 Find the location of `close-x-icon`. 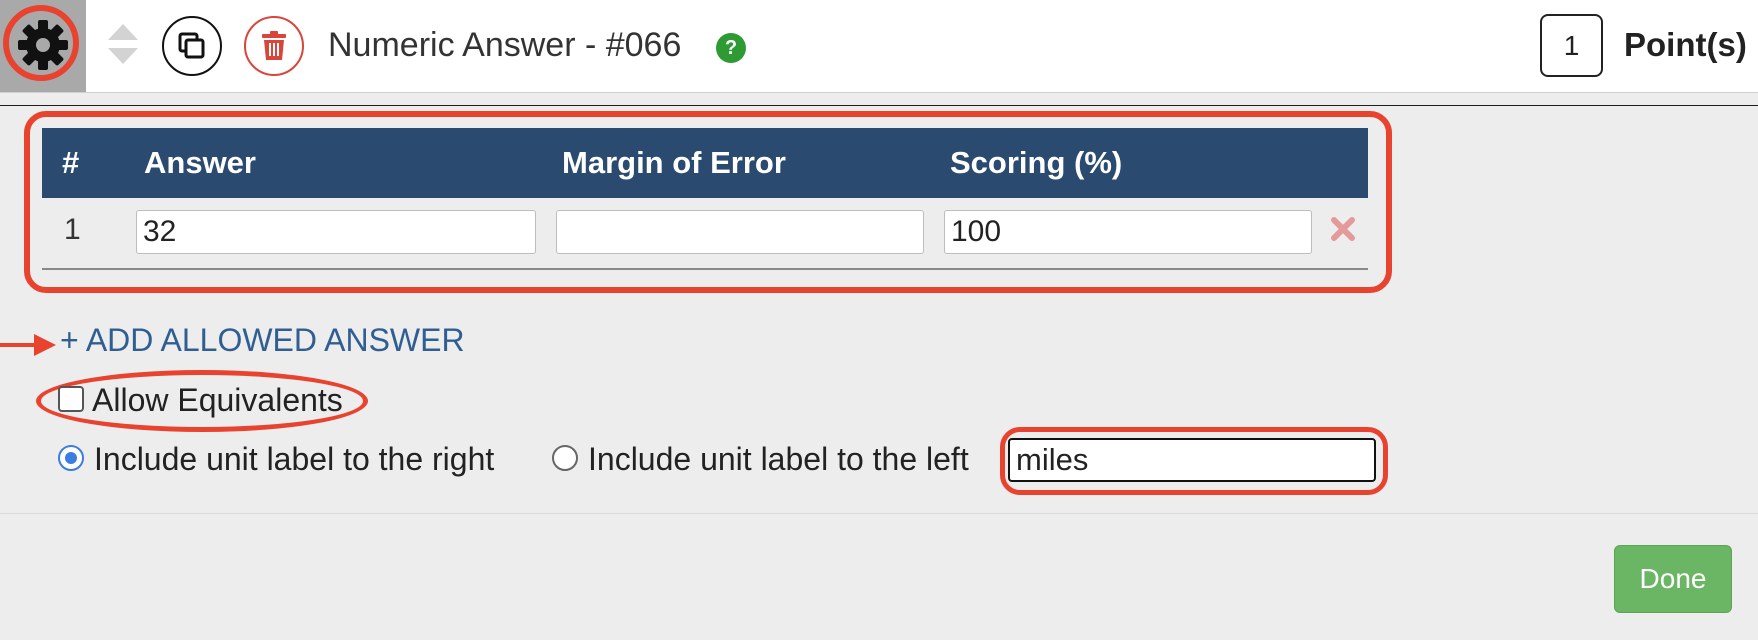

close-x-icon is located at coordinates (1343, 229).